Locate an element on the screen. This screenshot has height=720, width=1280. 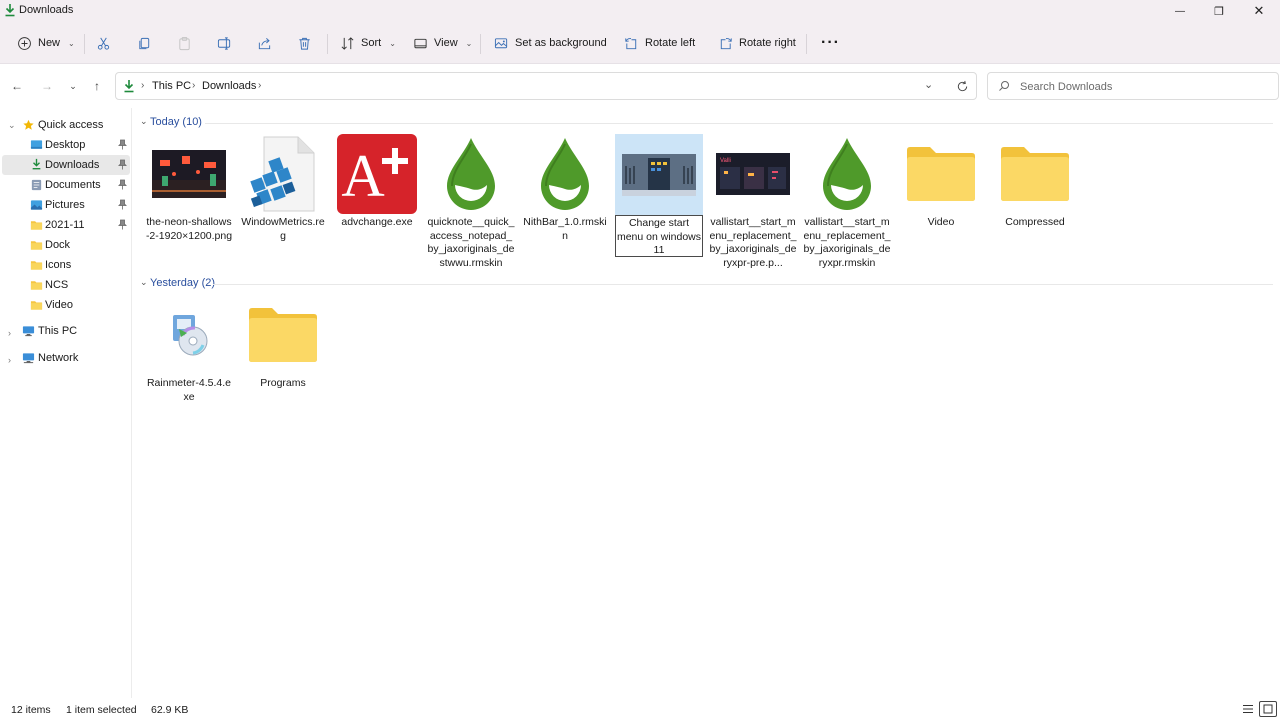
back-button: ← is located at coordinates (17, 86).